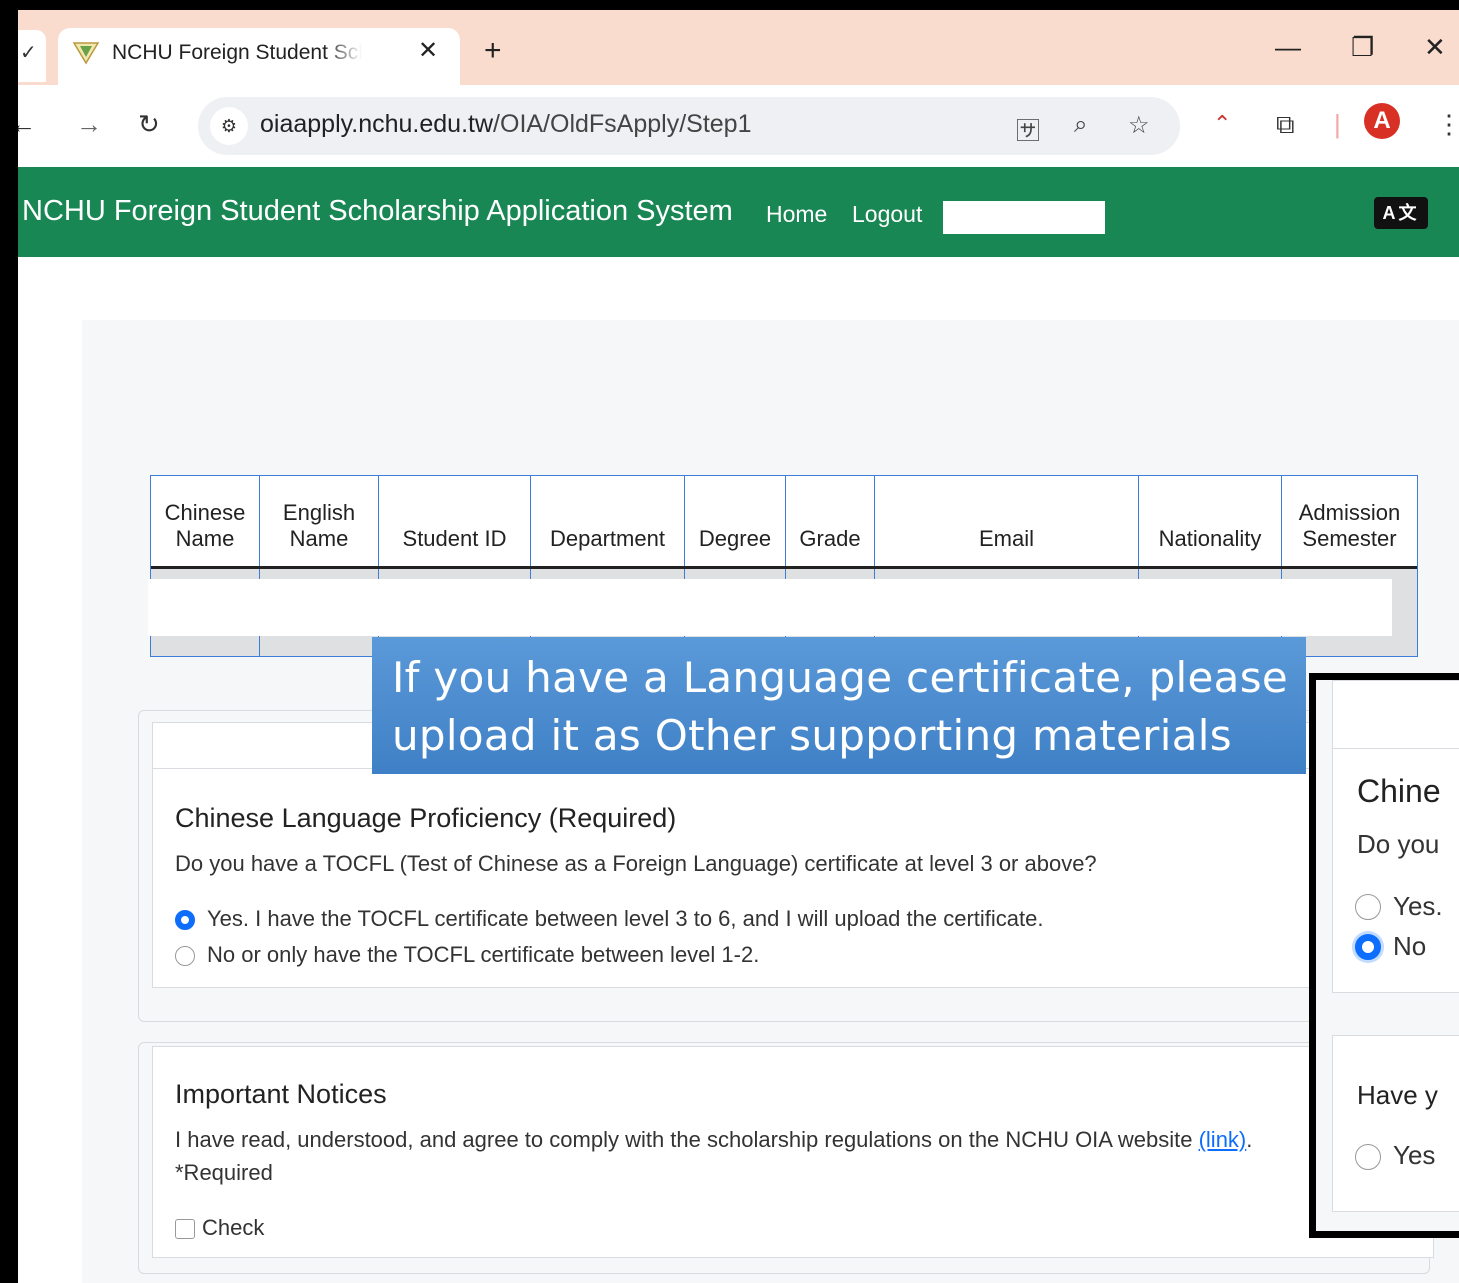 Image resolution: width=1459 pixels, height=1283 pixels. What do you see at coordinates (1395, 1123) in the screenshot?
I see `inset-next-card: Have y Yes` at bounding box center [1395, 1123].